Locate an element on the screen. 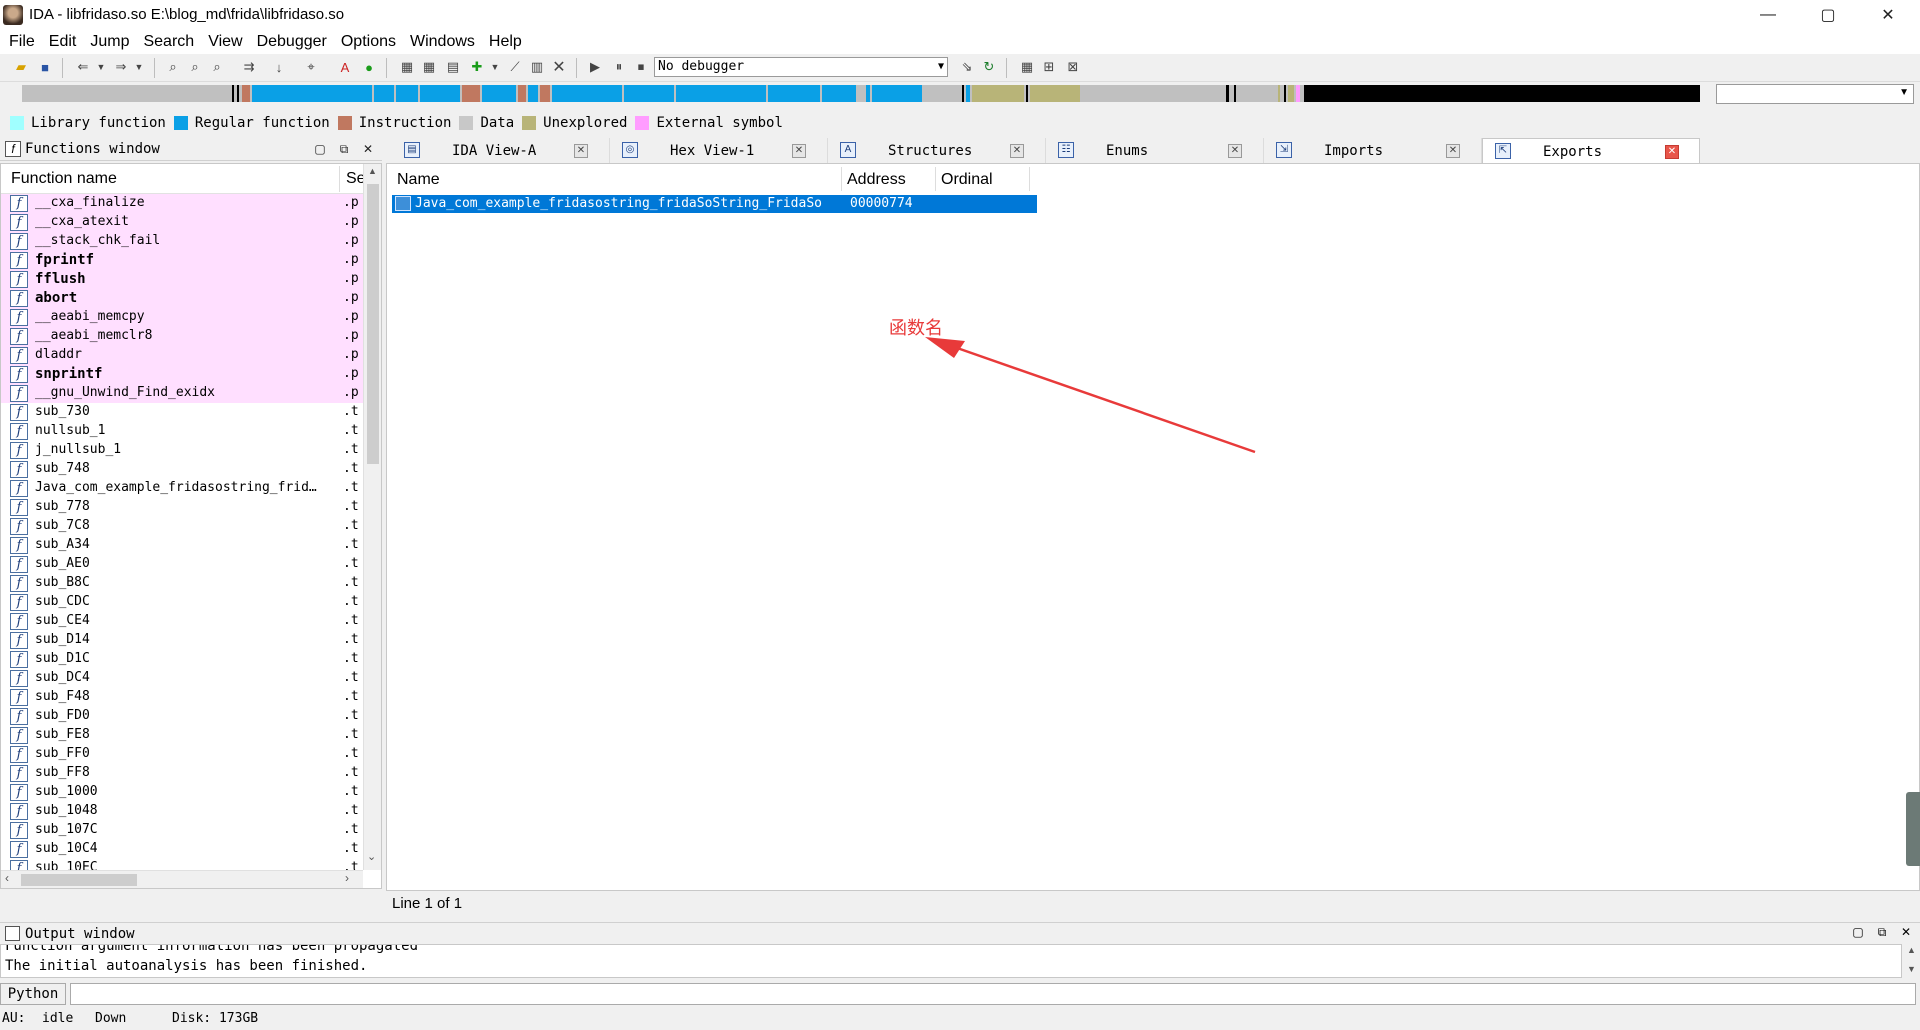 Image resolution: width=1920 pixels, height=1030 pixels. functions-window-float-button: ⧉ is located at coordinates (344, 149).